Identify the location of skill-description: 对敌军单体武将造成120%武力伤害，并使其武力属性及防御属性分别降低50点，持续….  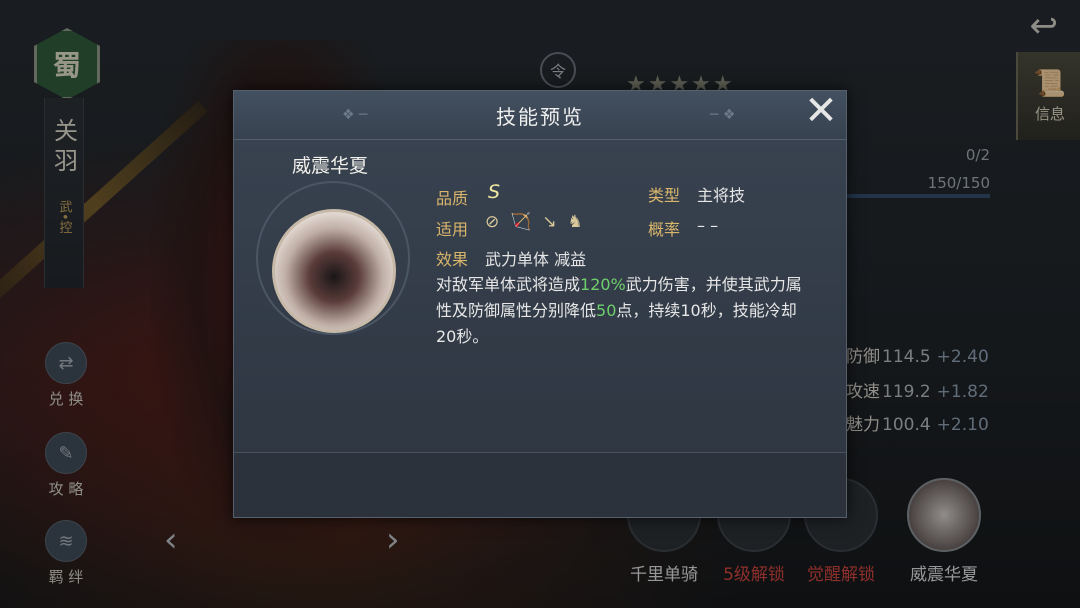
(619, 310).